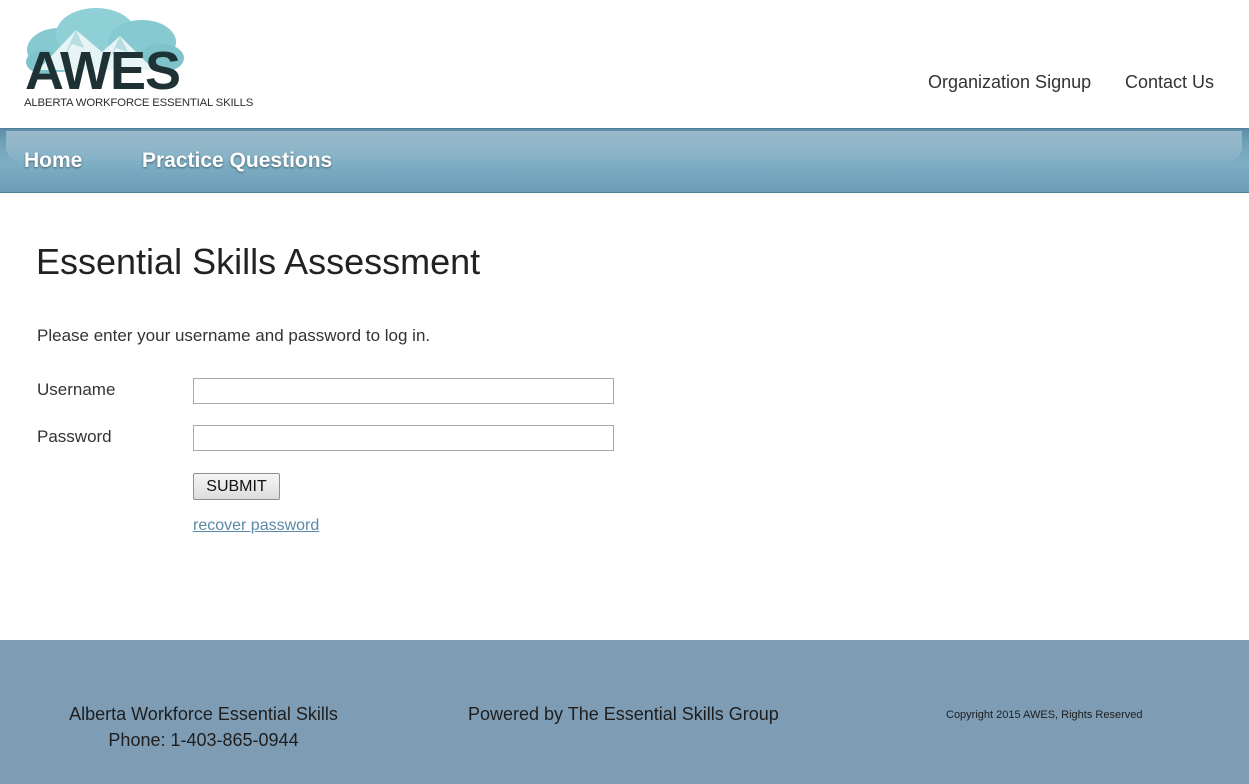 Image resolution: width=1249 pixels, height=784 pixels. What do you see at coordinates (624, 160) in the screenshot?
I see `main-nav-bar: Home Practice Questions` at bounding box center [624, 160].